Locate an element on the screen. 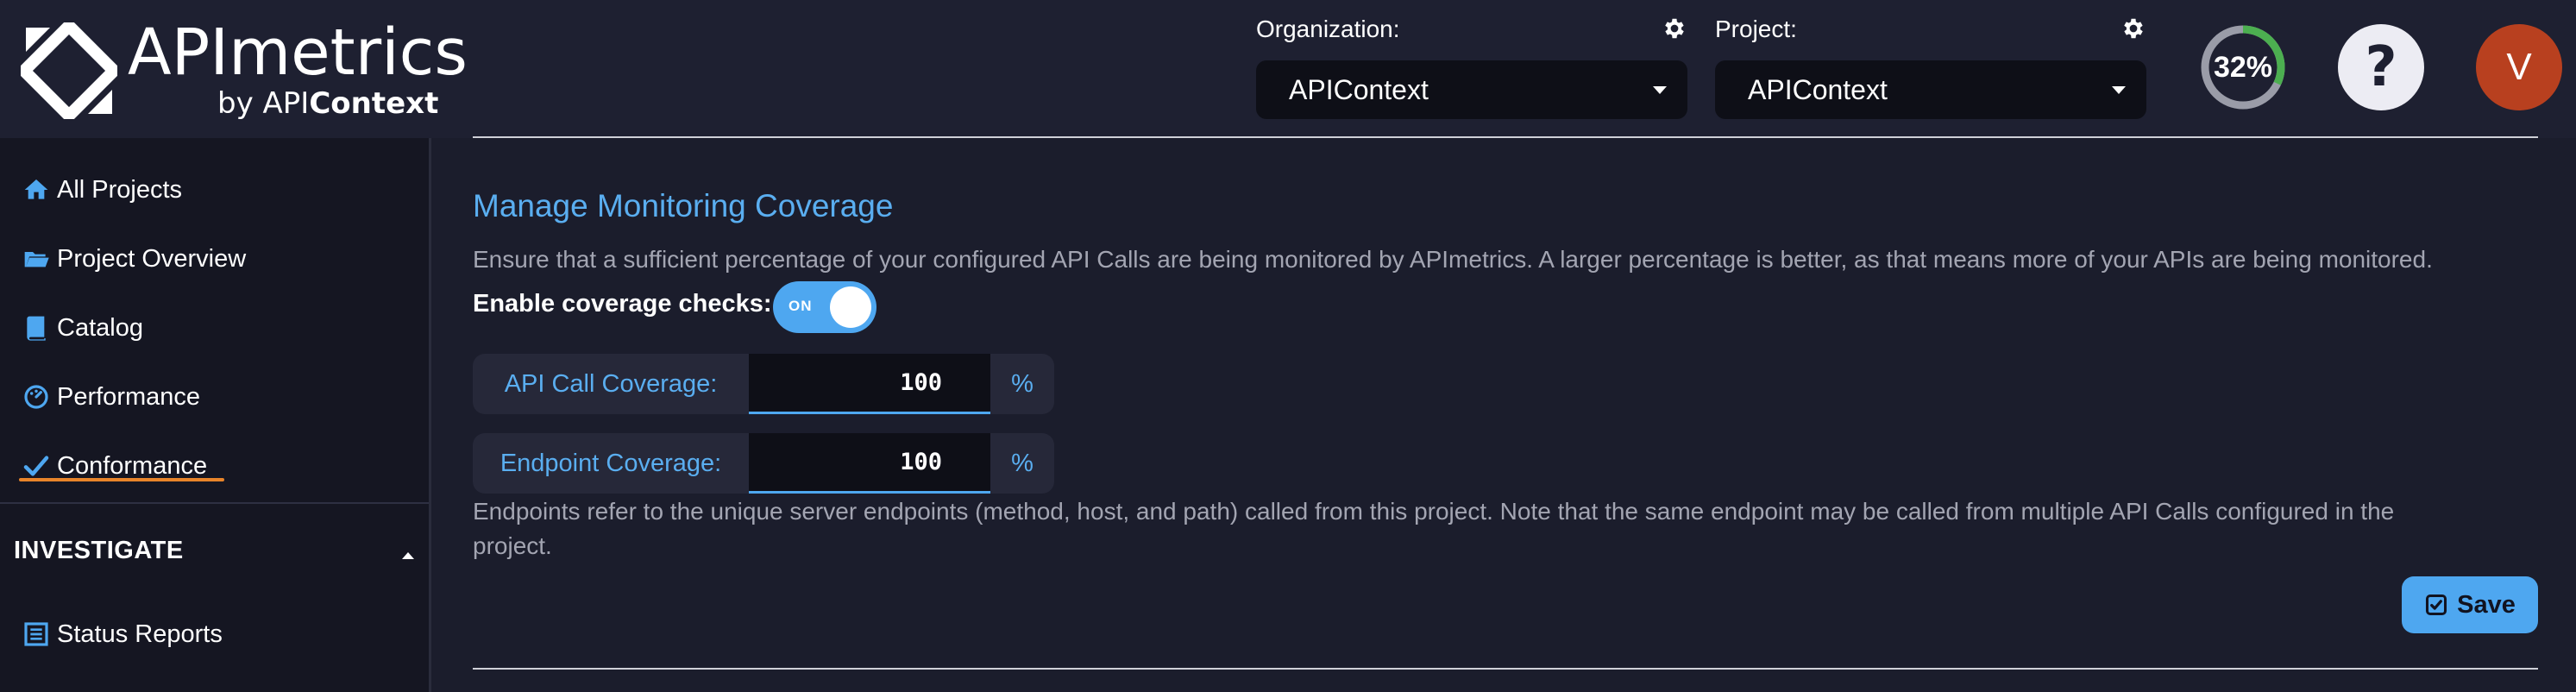  sidebar-item-catalog: Catalog is located at coordinates (82, 327).